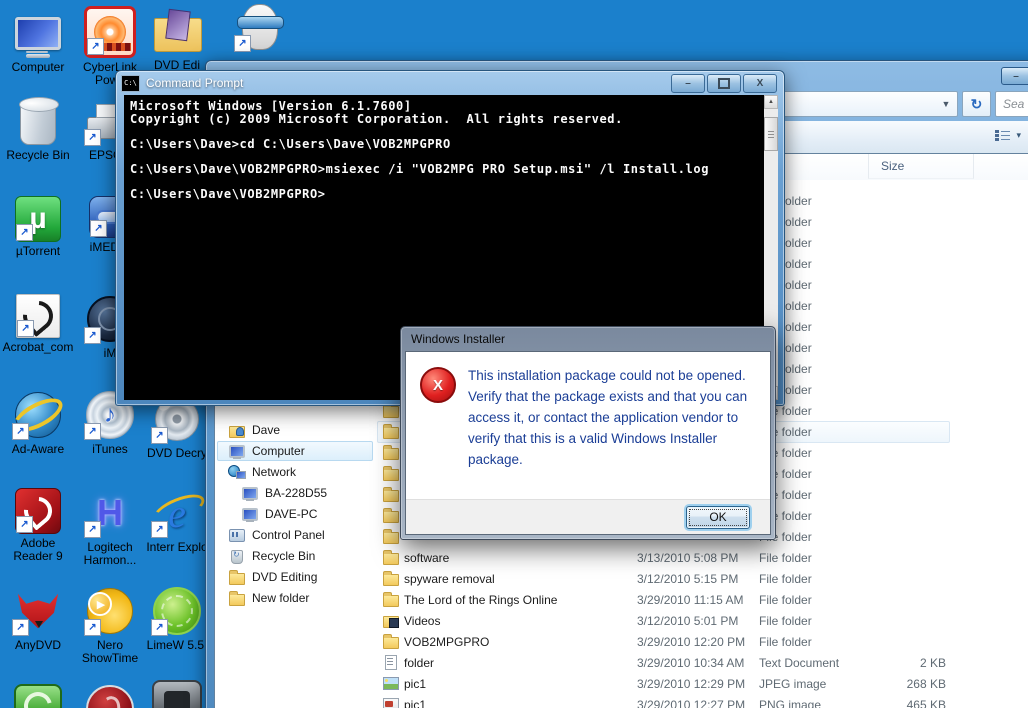 The image size is (1028, 708). I want to click on scroll-up-icon, so click(771, 102).